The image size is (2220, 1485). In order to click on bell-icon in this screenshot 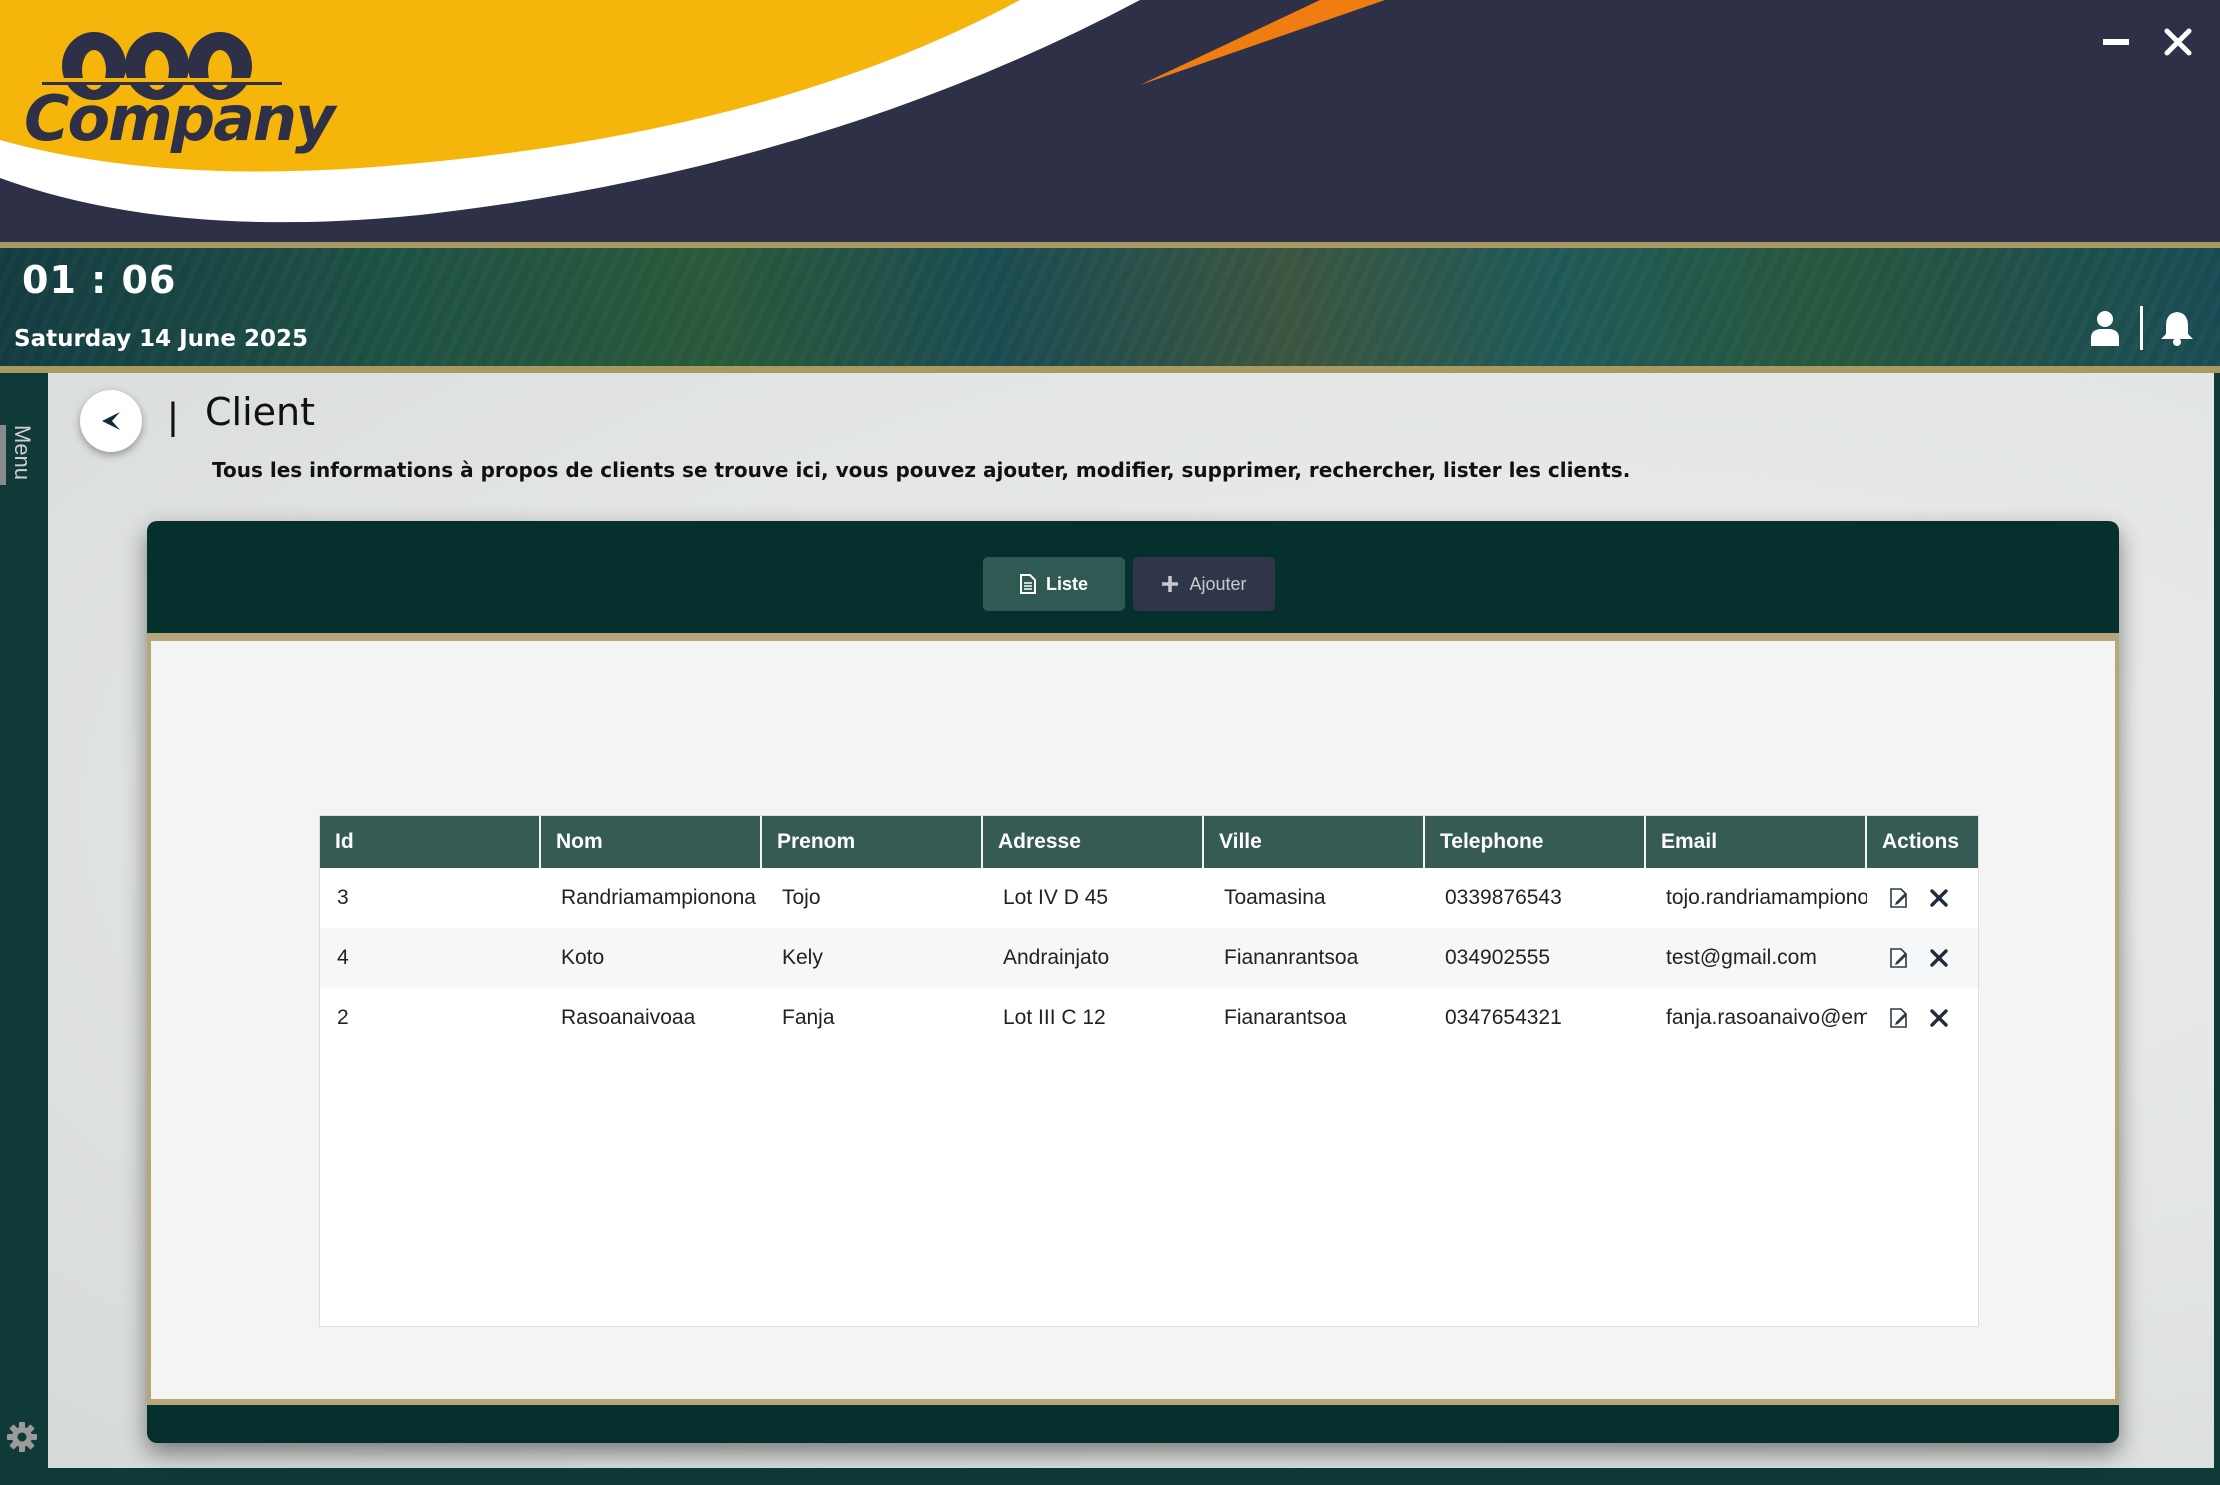, I will do `click(2177, 328)`.